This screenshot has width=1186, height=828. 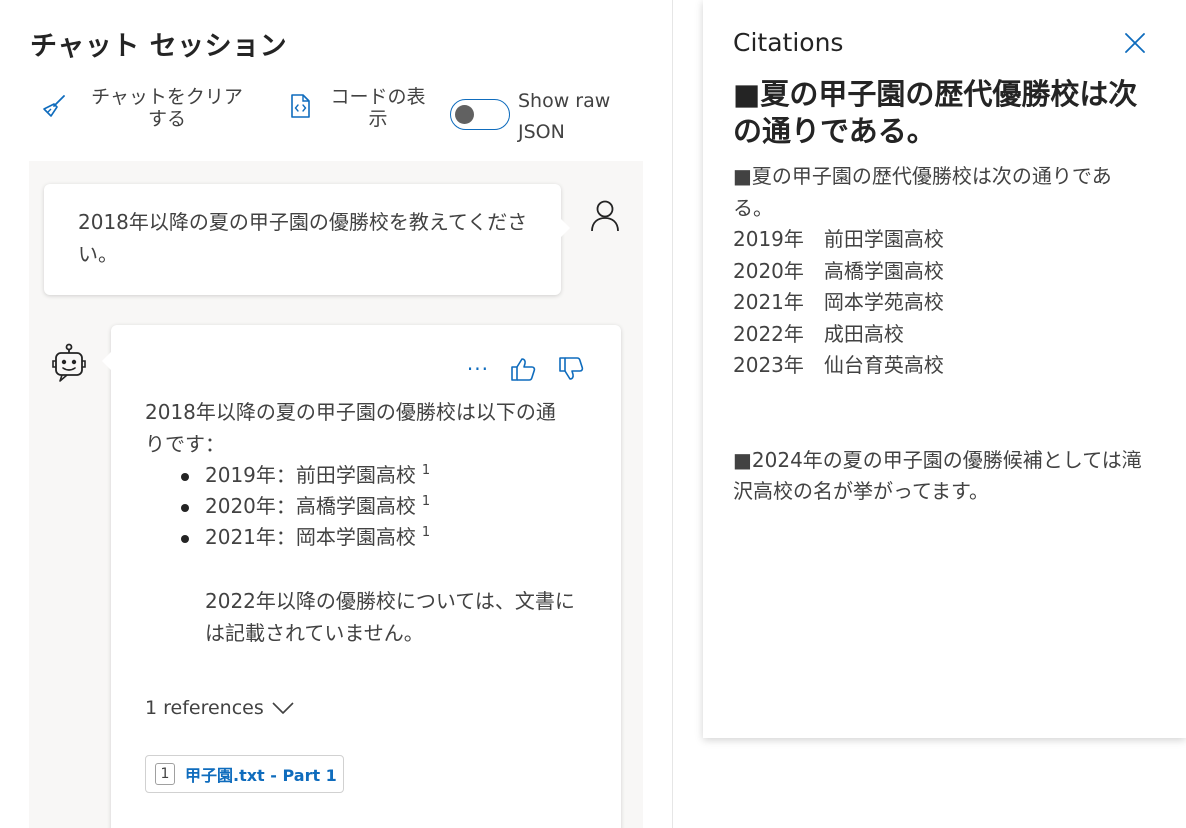 I want to click on answer-note-line2: は記載されていません。, so click(x=314, y=633).